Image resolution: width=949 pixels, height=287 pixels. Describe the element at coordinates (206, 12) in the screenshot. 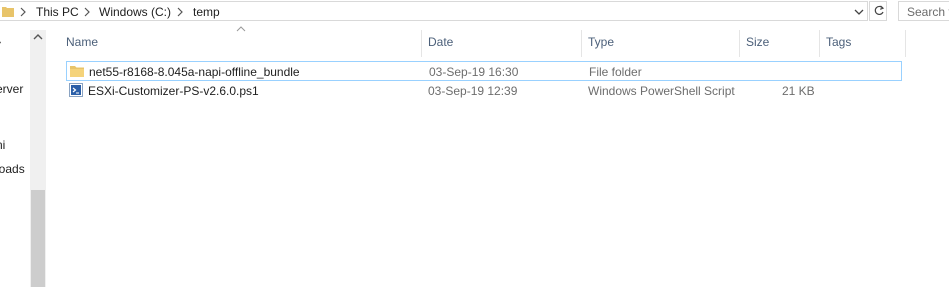

I see `breadcrumb-temp: temp` at that location.